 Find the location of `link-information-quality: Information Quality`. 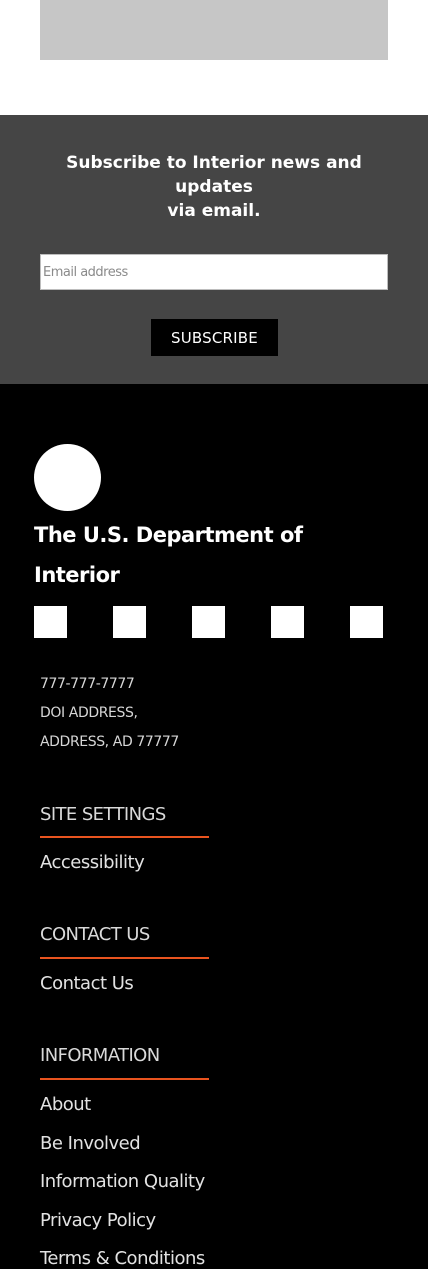

link-information-quality: Information Quality is located at coordinates (122, 1181).